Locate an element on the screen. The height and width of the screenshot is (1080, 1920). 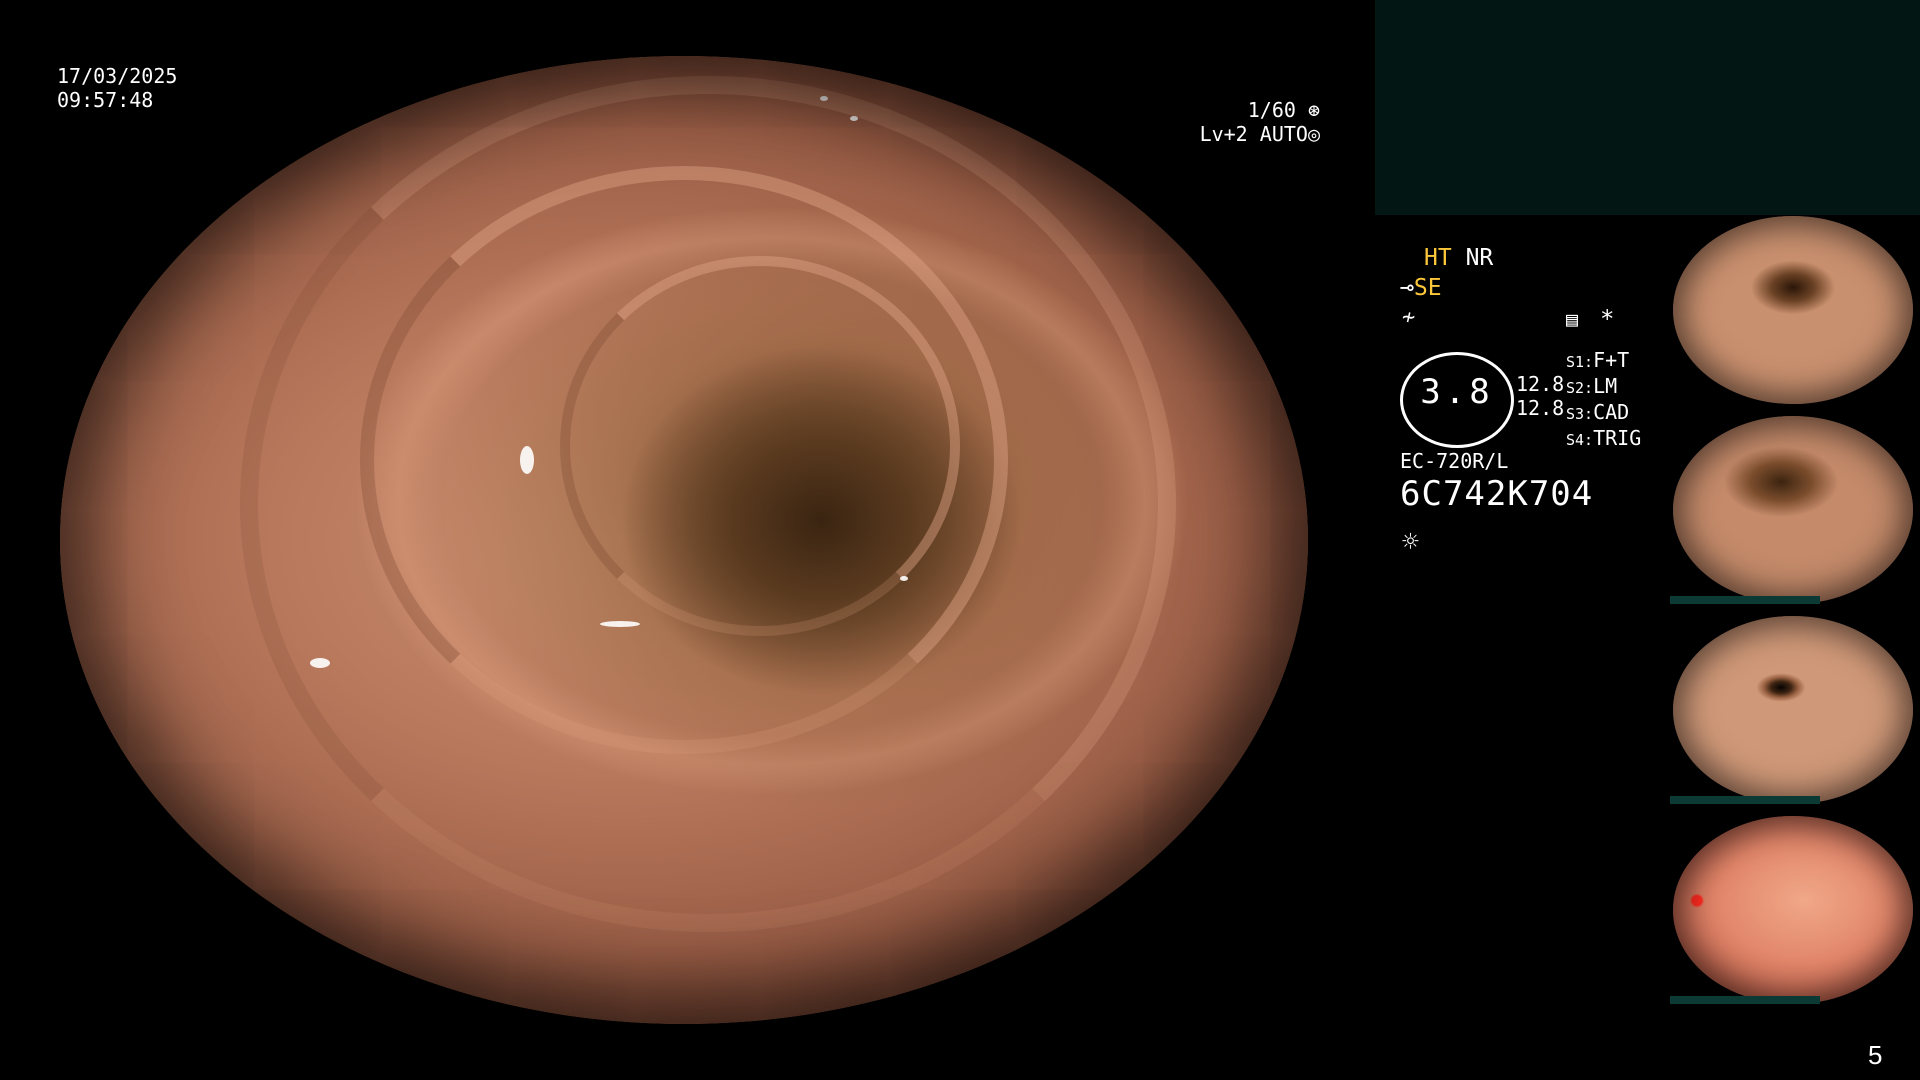
auto-mode-icon: ◎ is located at coordinates (1313, 134).